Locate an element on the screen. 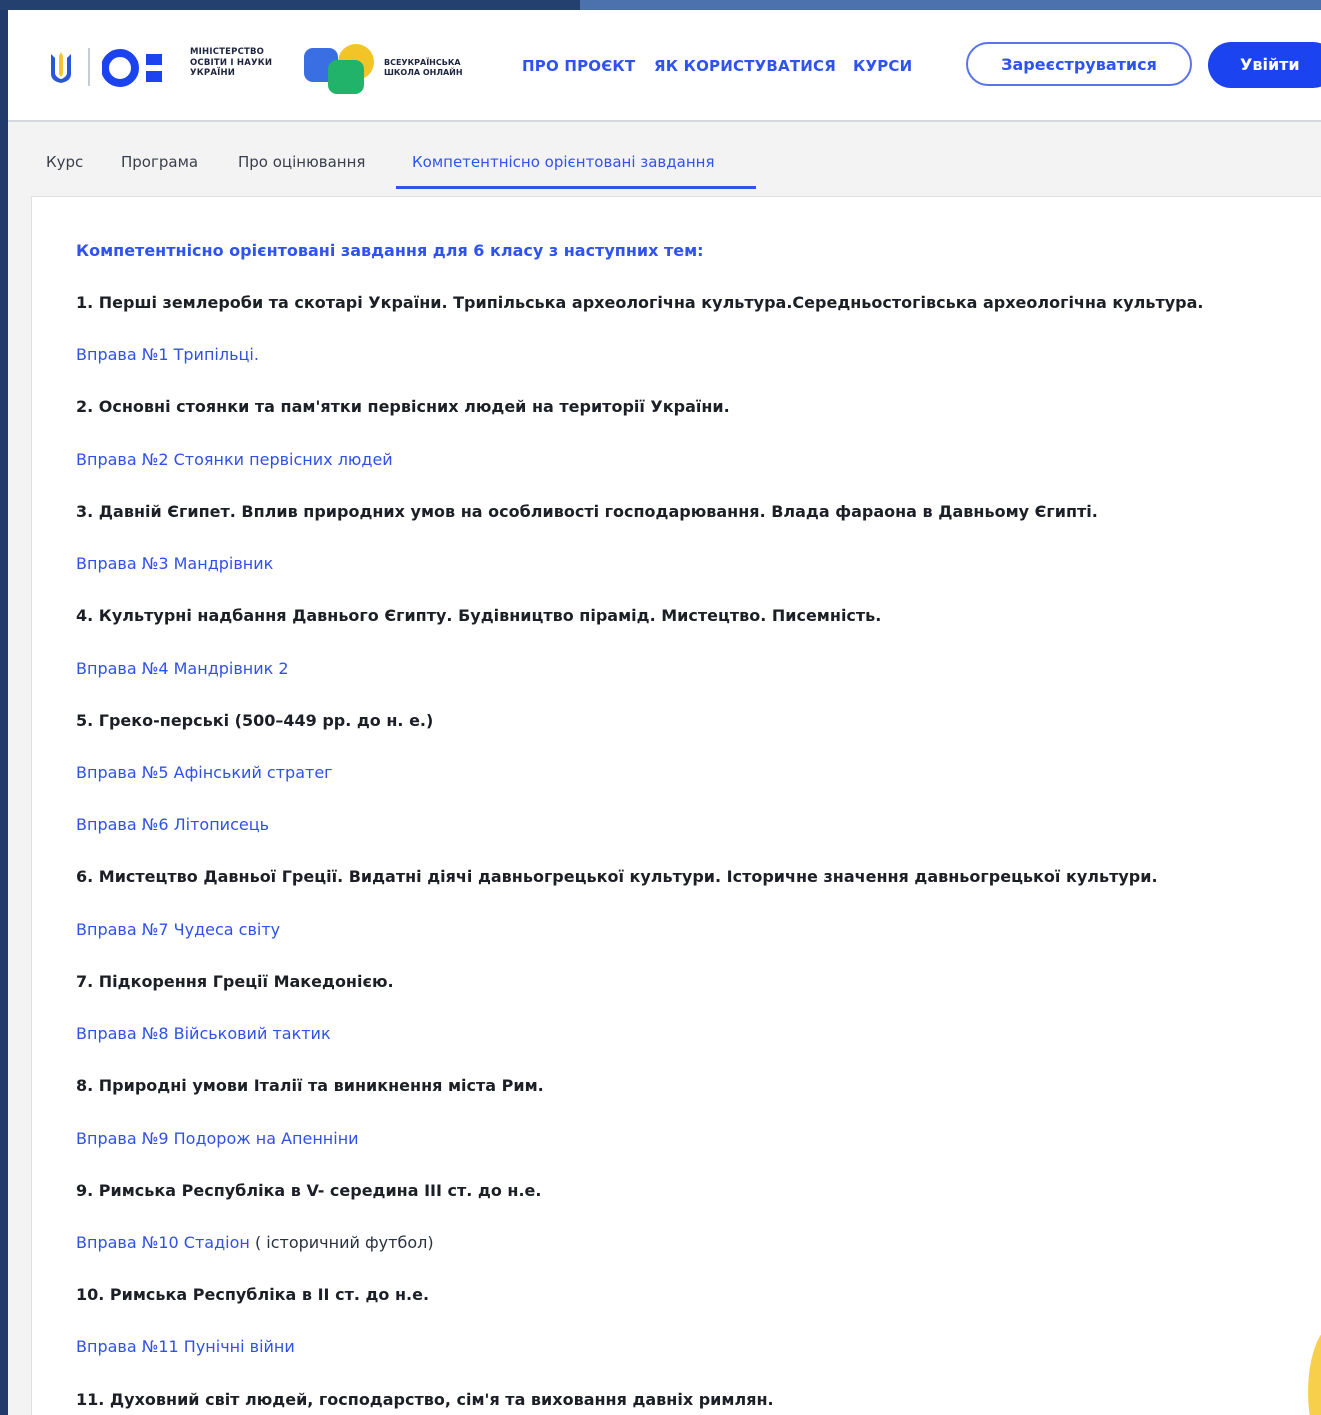 Image resolution: width=1321 pixels, height=1415 pixels. nav-how-to-use: ЯК КОРИСТУВАТИСЯ is located at coordinates (745, 66).